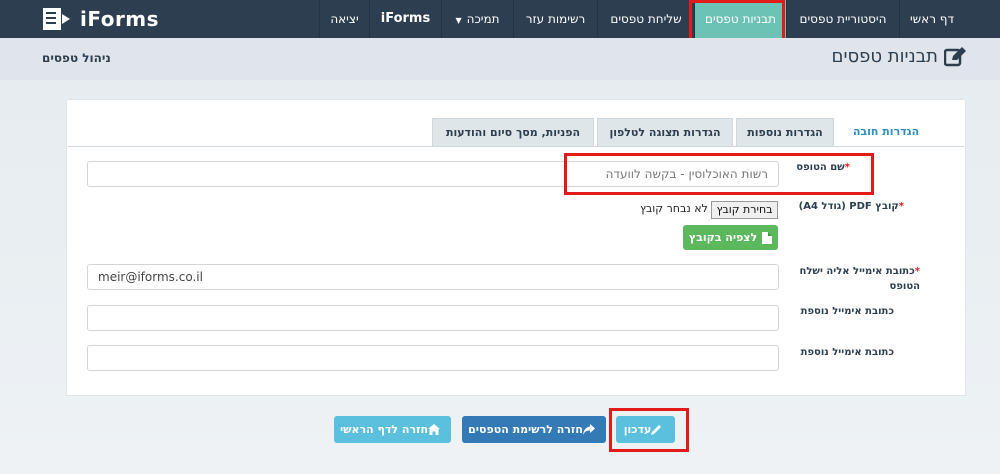 The height and width of the screenshot is (474, 1000). I want to click on extra-email-label-1: כתובת אימייל נוספת, so click(847, 311).